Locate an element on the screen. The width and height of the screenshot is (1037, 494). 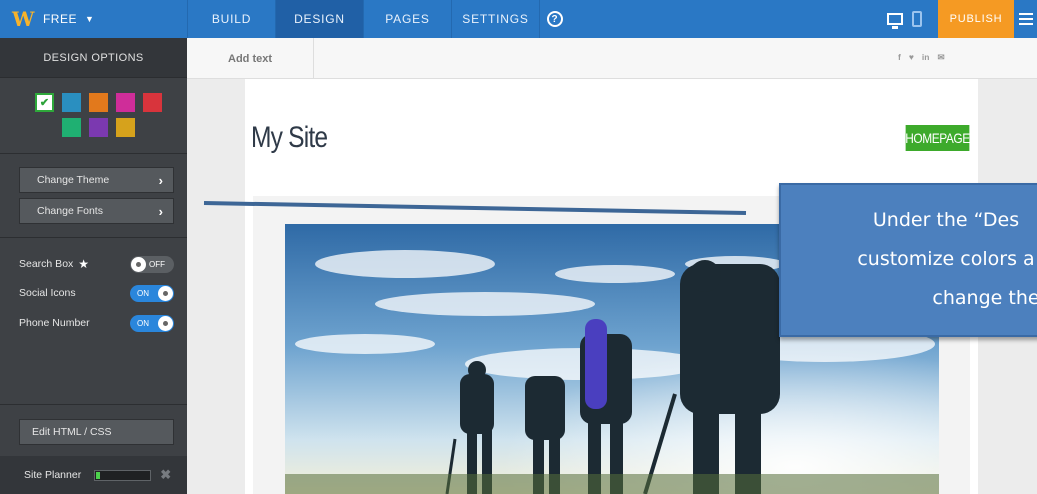
change-theme-button: Change Theme › is located at coordinates (96, 180).